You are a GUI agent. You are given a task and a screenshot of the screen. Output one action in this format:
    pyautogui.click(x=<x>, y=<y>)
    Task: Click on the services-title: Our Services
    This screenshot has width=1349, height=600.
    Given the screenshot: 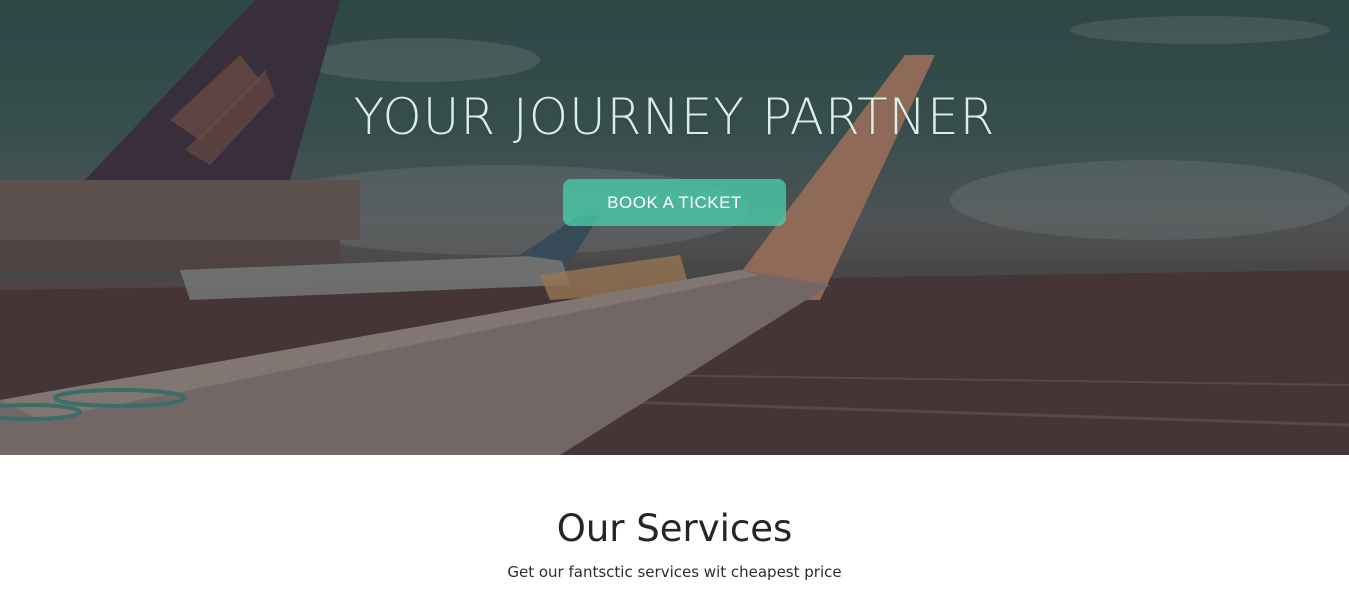 What is the action you would take?
    pyautogui.click(x=674, y=528)
    